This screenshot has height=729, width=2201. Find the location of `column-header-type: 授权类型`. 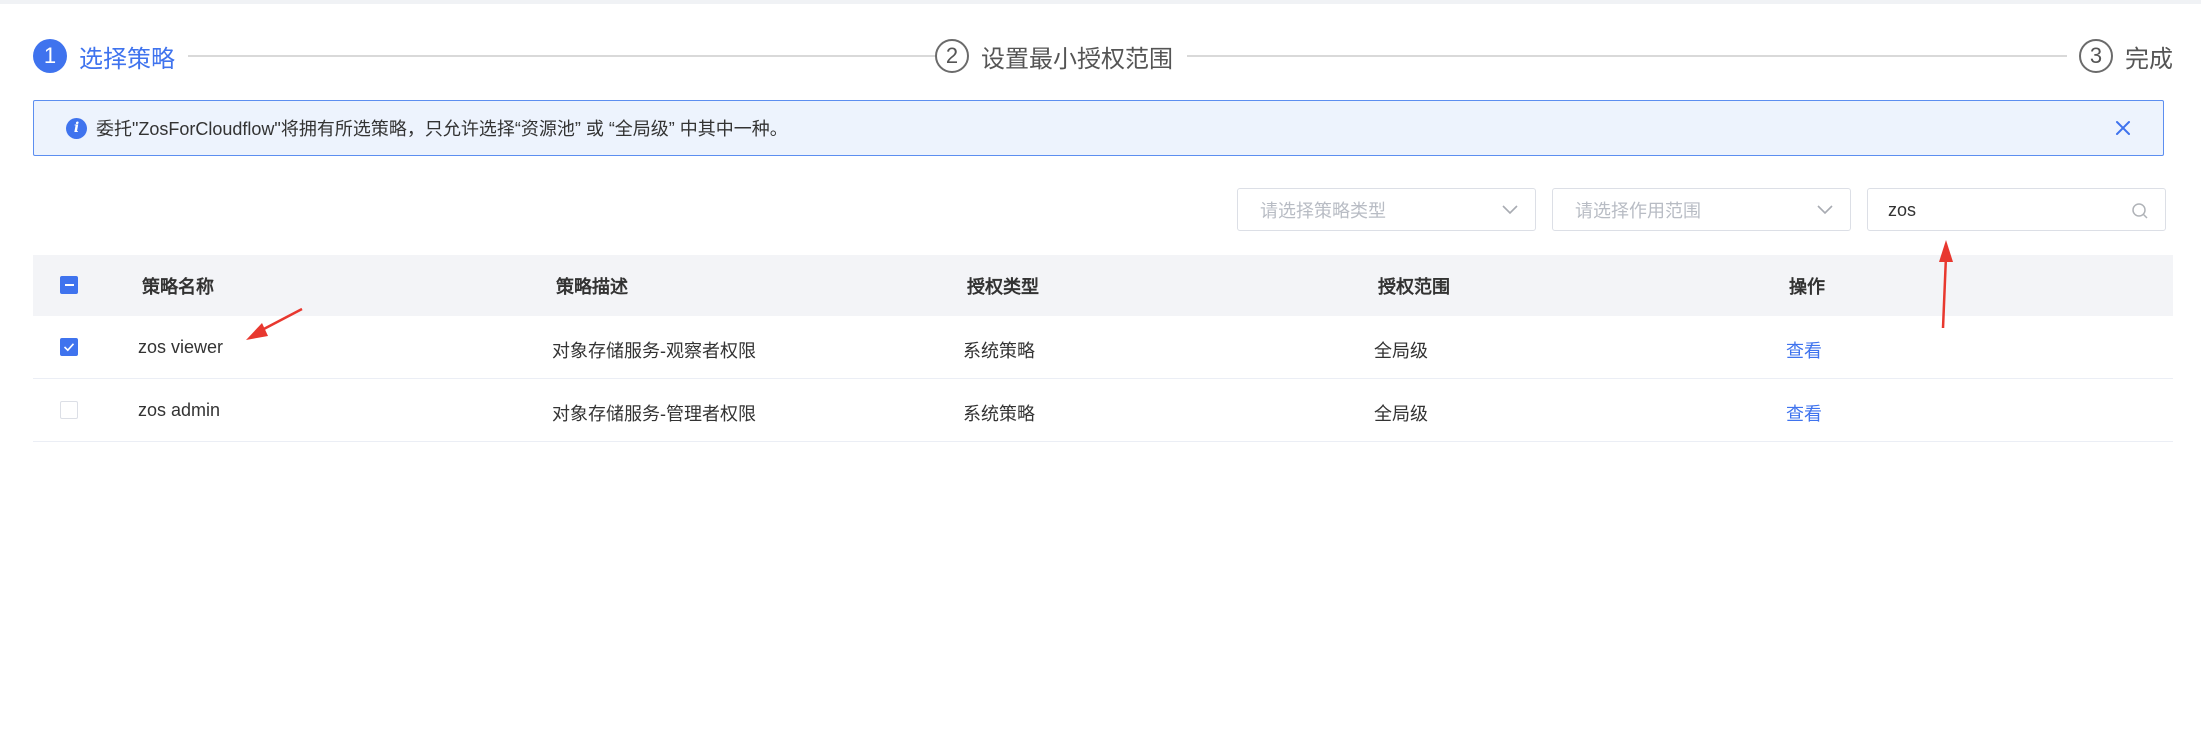

column-header-type: 授权类型 is located at coordinates (1003, 286).